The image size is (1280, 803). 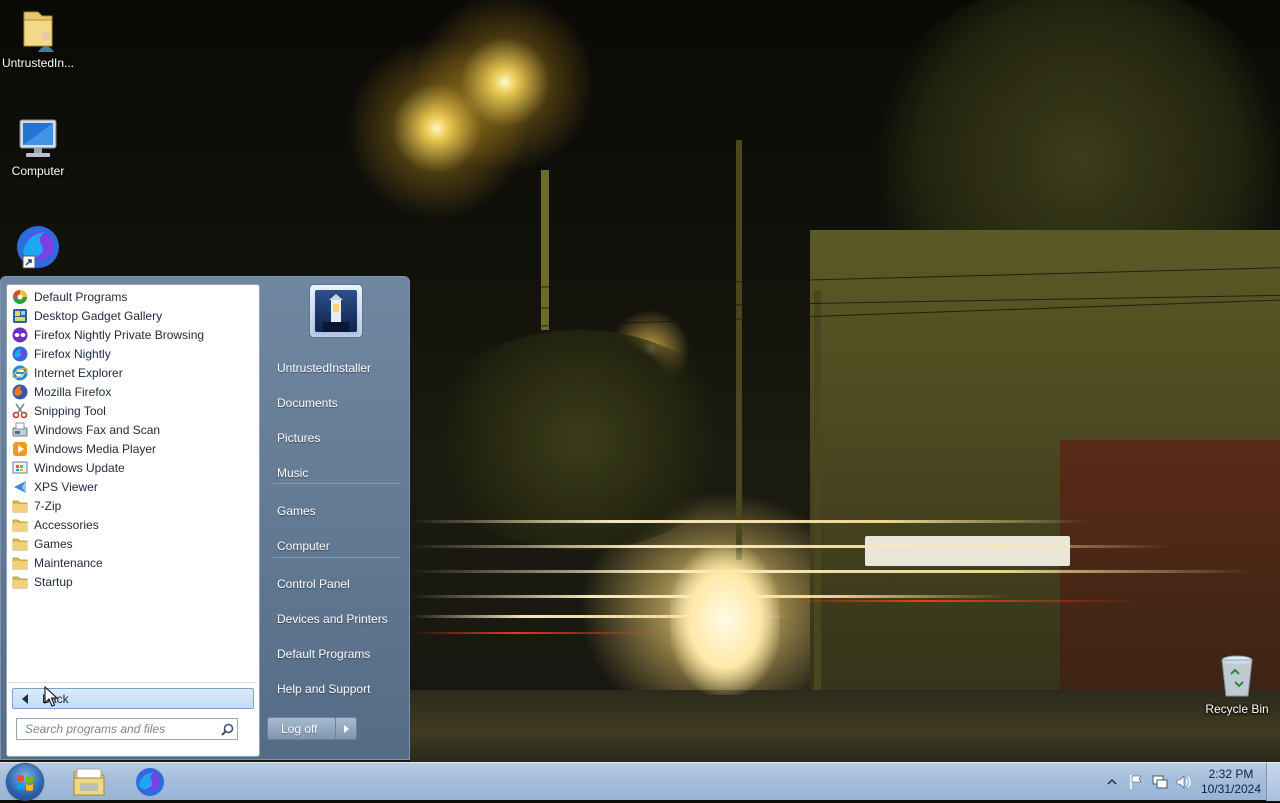 I want to click on desktop-icon-recycle-bin: Recycle Bin, so click(x=1237, y=684).